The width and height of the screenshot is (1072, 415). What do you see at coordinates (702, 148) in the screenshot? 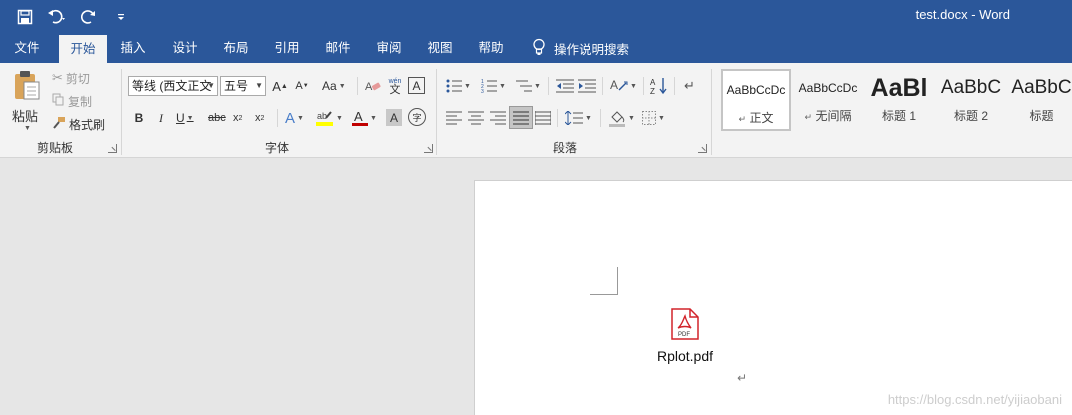
I see `paragraph-launcher-icon` at bounding box center [702, 148].